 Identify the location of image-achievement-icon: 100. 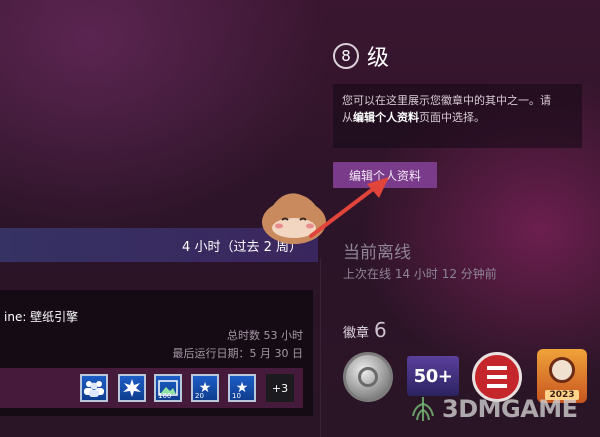
(168, 388).